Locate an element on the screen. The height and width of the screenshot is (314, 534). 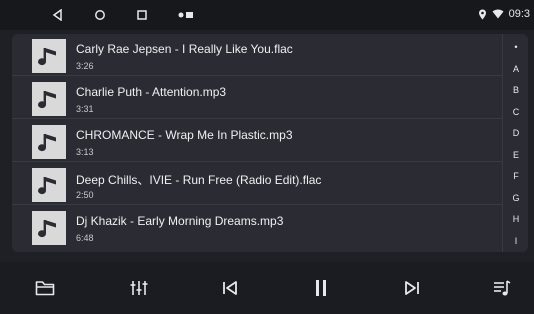
alpha-index-item: B is located at coordinates (515, 90).